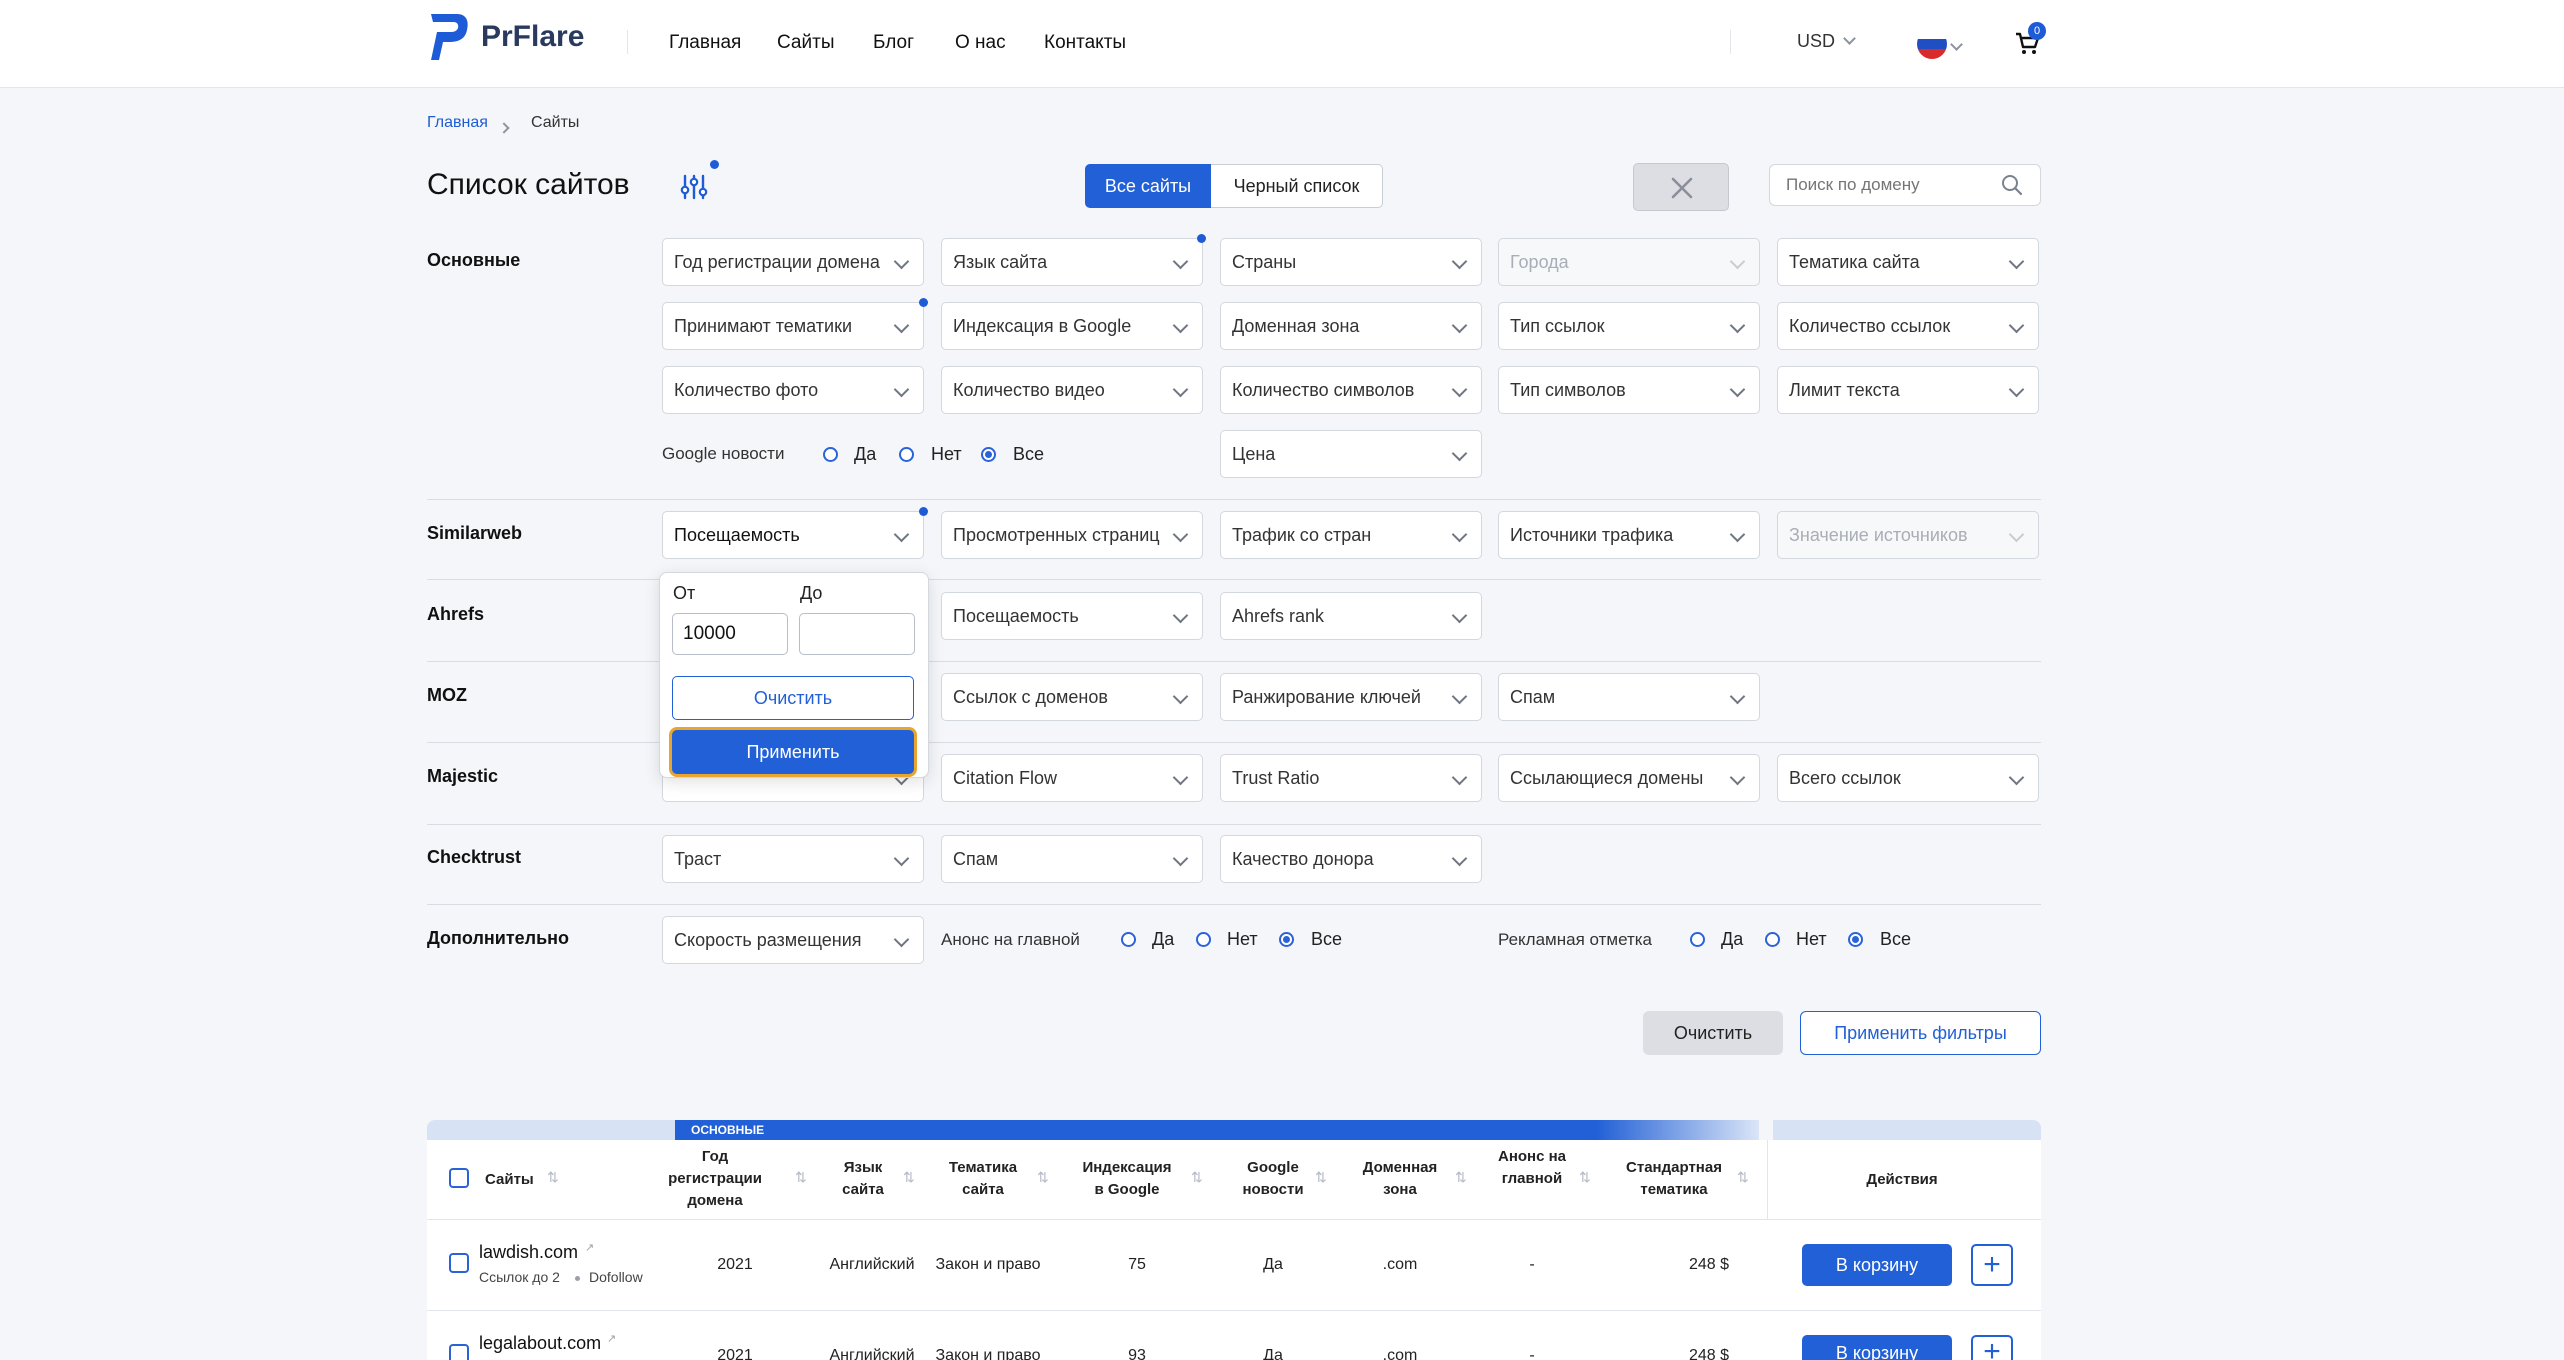 The height and width of the screenshot is (1360, 2564). Describe the element at coordinates (1072, 535) in the screenshot. I see `filter-sw-pages-viewed: Просмотренных страниц` at that location.